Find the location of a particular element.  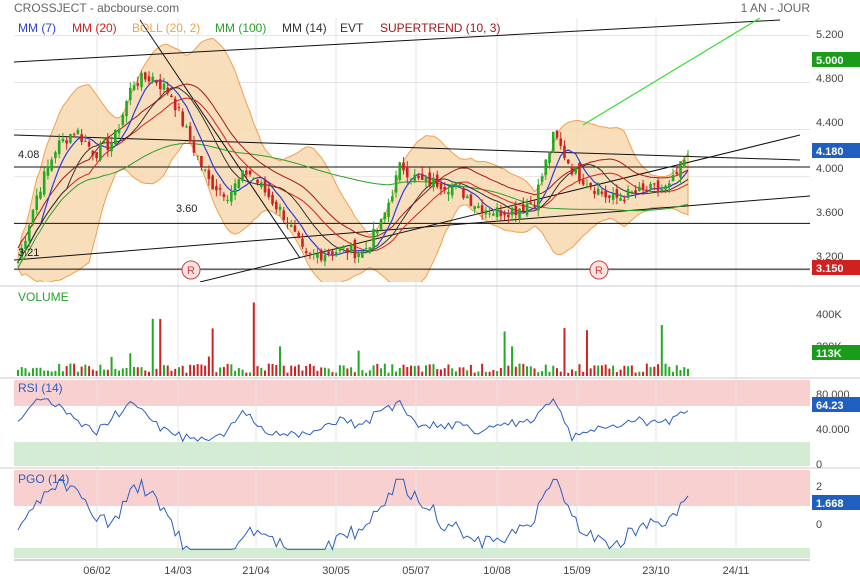

svg-text: 30/05 is located at coordinates (336, 571).